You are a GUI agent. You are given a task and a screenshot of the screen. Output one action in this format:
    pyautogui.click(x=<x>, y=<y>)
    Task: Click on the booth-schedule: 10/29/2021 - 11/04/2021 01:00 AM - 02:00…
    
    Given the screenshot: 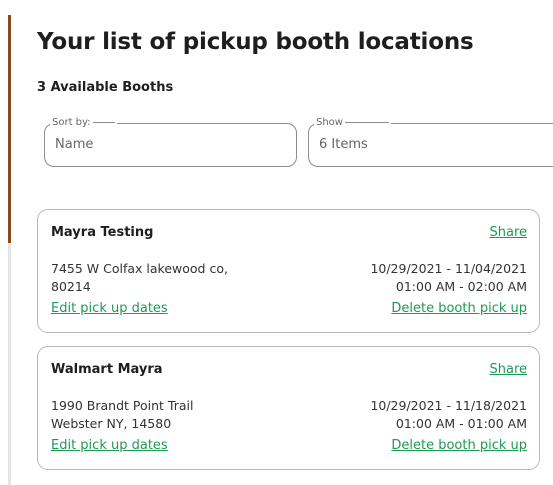 What is the action you would take?
    pyautogui.click(x=448, y=278)
    